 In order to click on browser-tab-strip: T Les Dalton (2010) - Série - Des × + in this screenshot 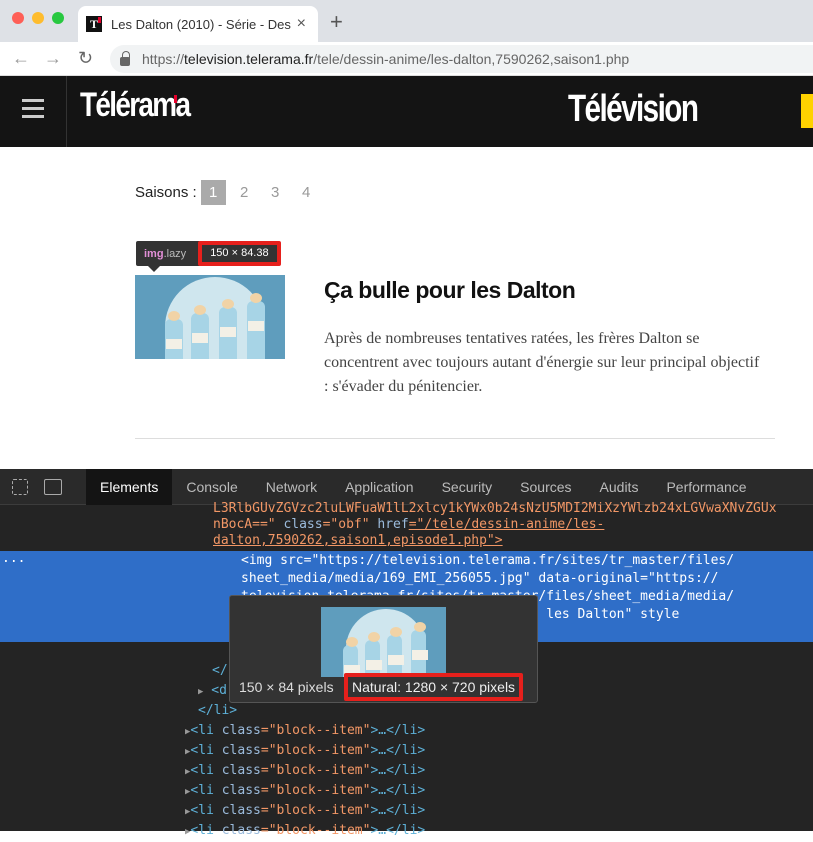, I will do `click(406, 21)`.